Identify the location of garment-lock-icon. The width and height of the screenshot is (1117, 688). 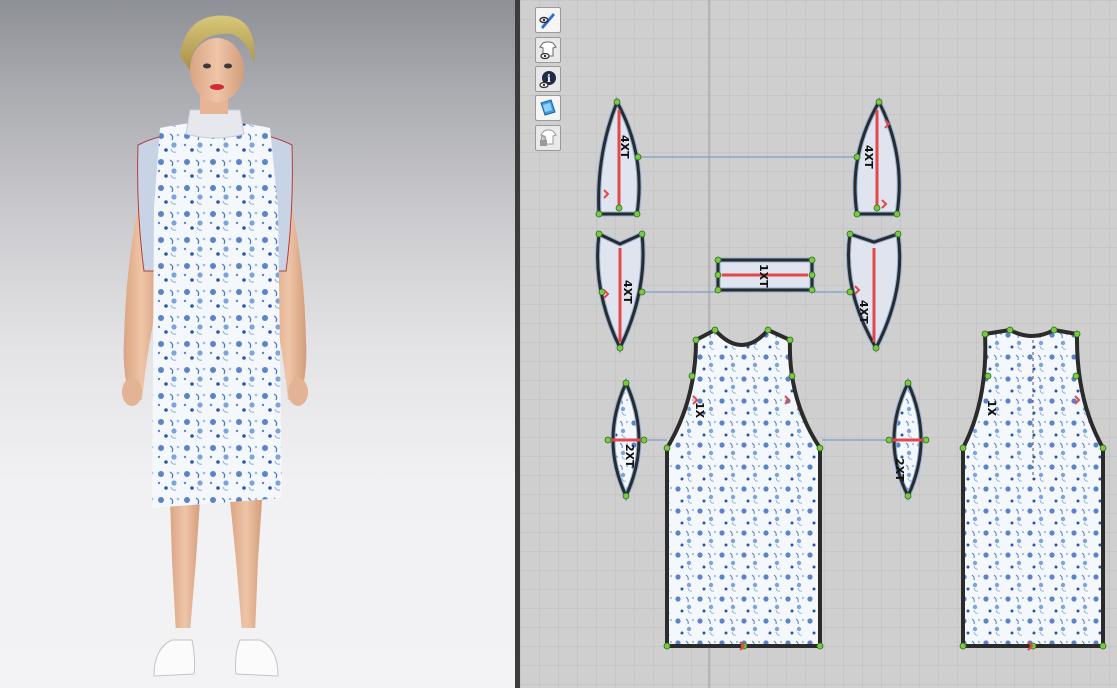
(548, 138).